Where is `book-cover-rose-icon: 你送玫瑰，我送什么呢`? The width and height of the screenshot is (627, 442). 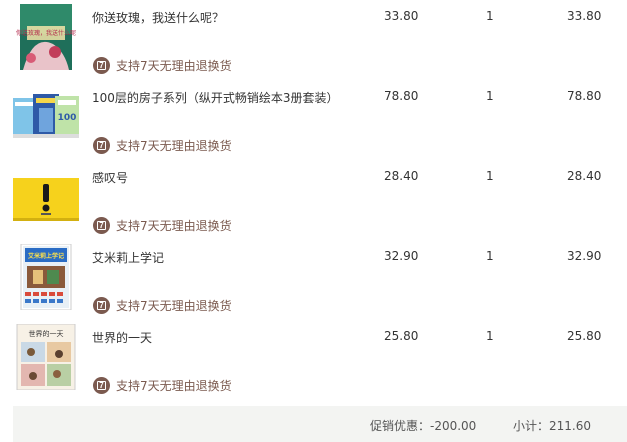 book-cover-rose-icon: 你送玫瑰，我送什么呢 is located at coordinates (46, 37).